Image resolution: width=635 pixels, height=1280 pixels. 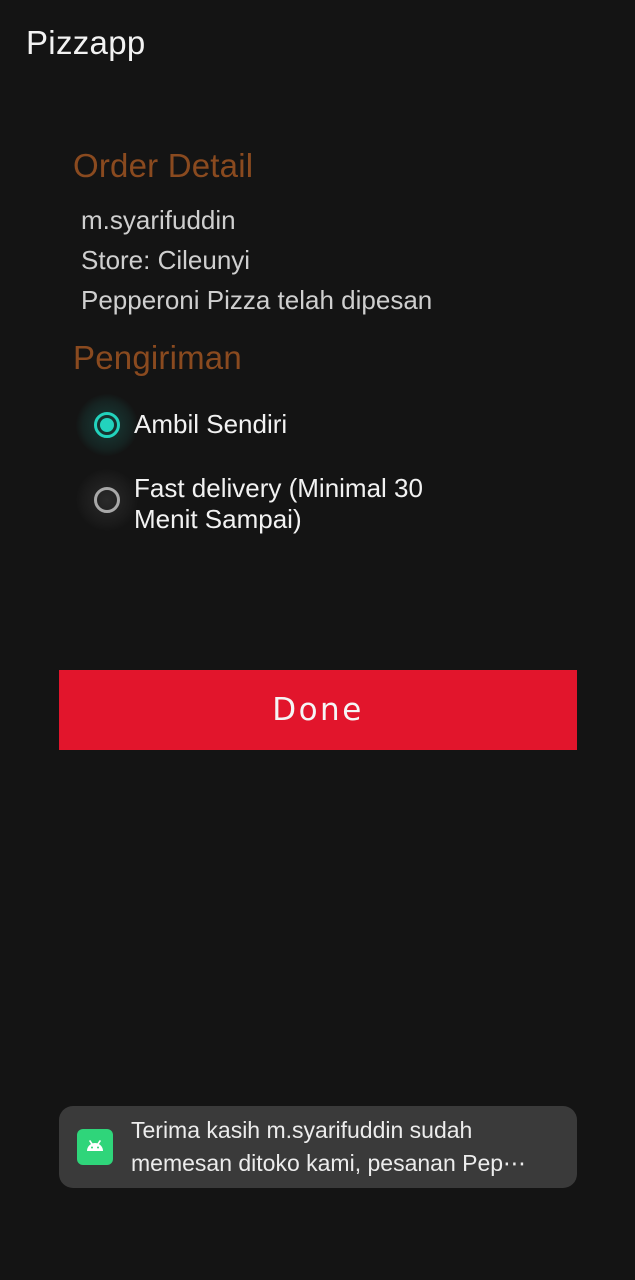 I want to click on shipping-option-pickup: Ambil Sendiri, so click(x=286, y=425).